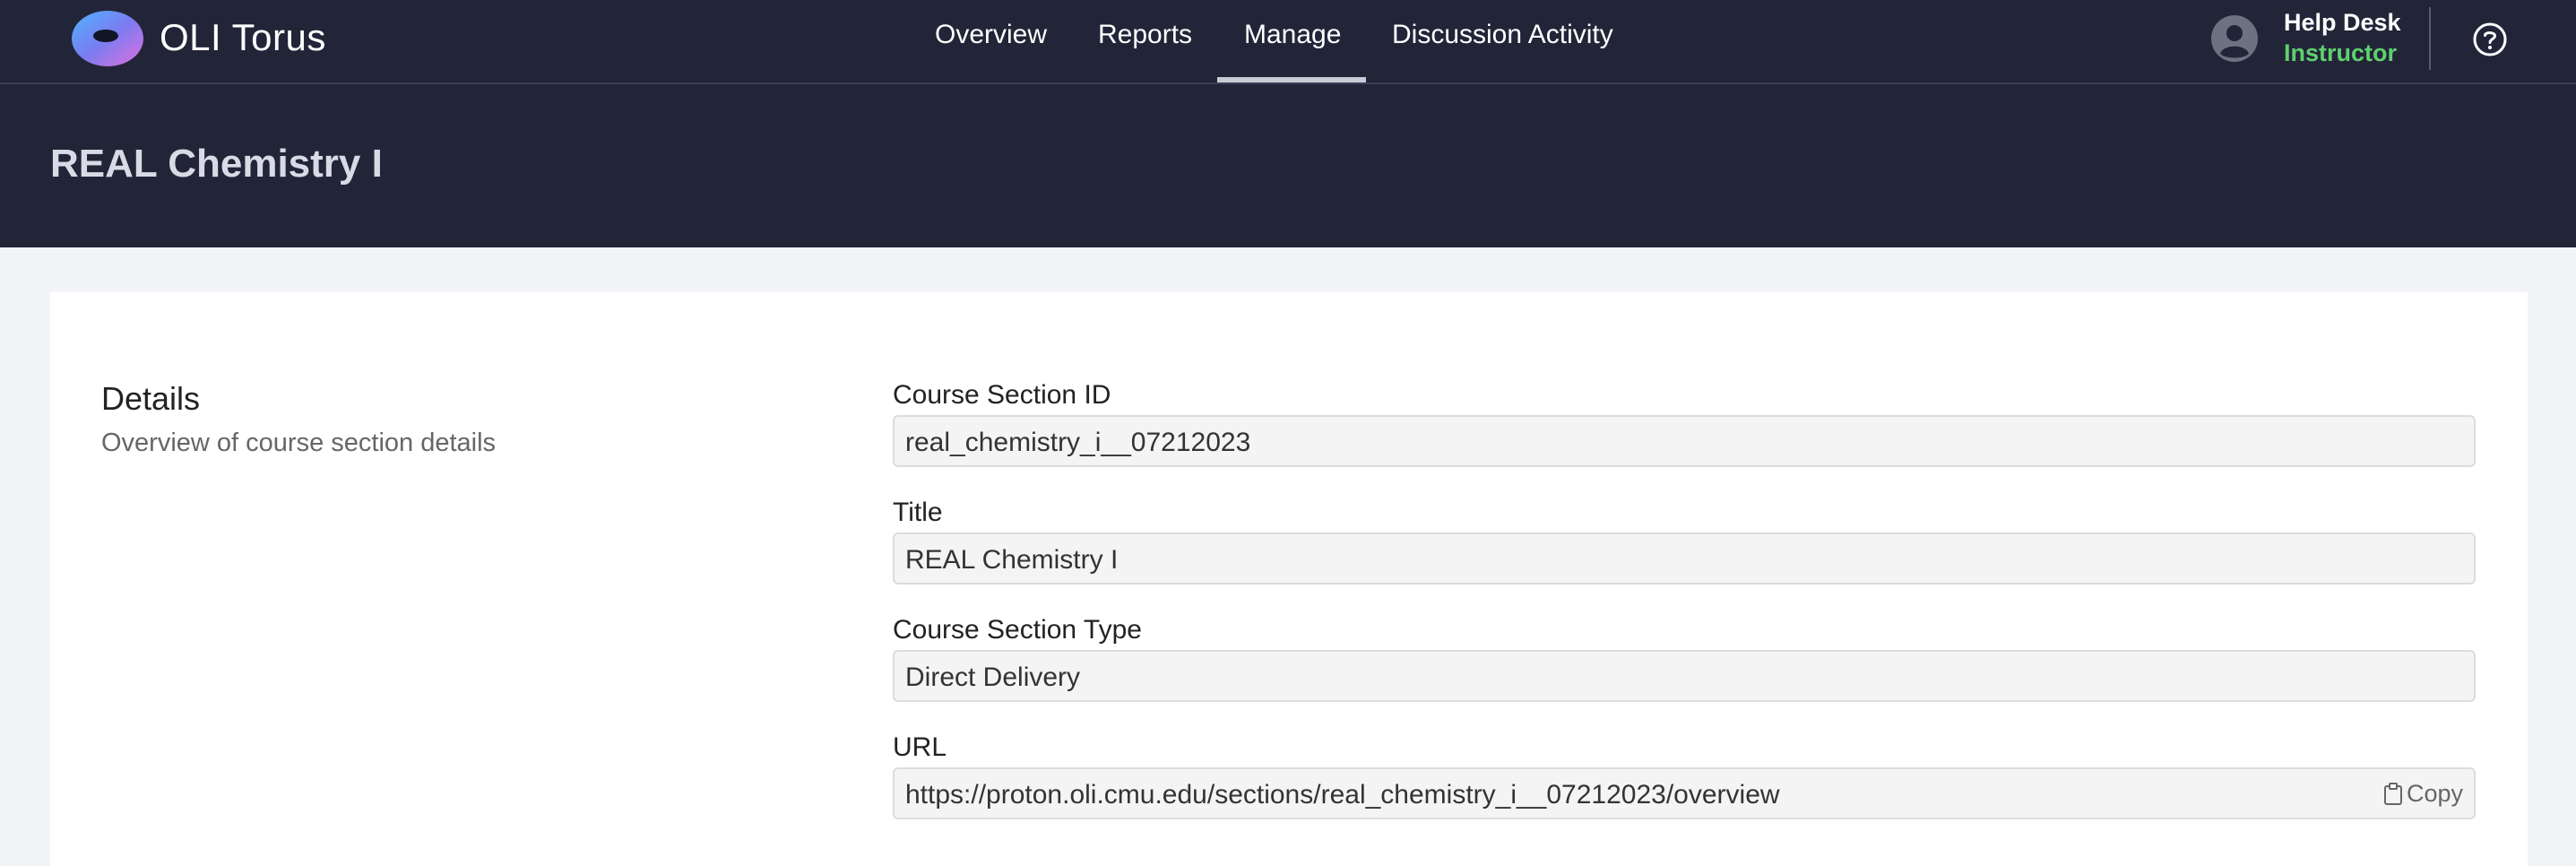  Describe the element at coordinates (273, 37) in the screenshot. I see `brand-light: Torus` at that location.